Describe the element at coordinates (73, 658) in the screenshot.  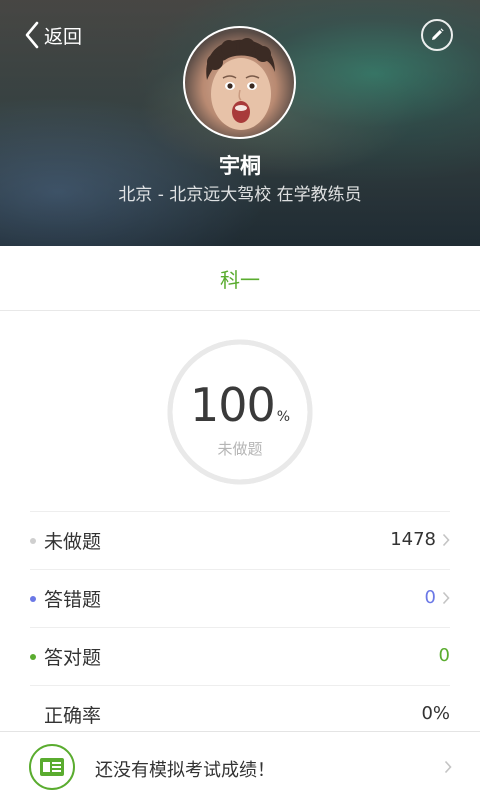
I see `stat-name: 答对题` at that location.